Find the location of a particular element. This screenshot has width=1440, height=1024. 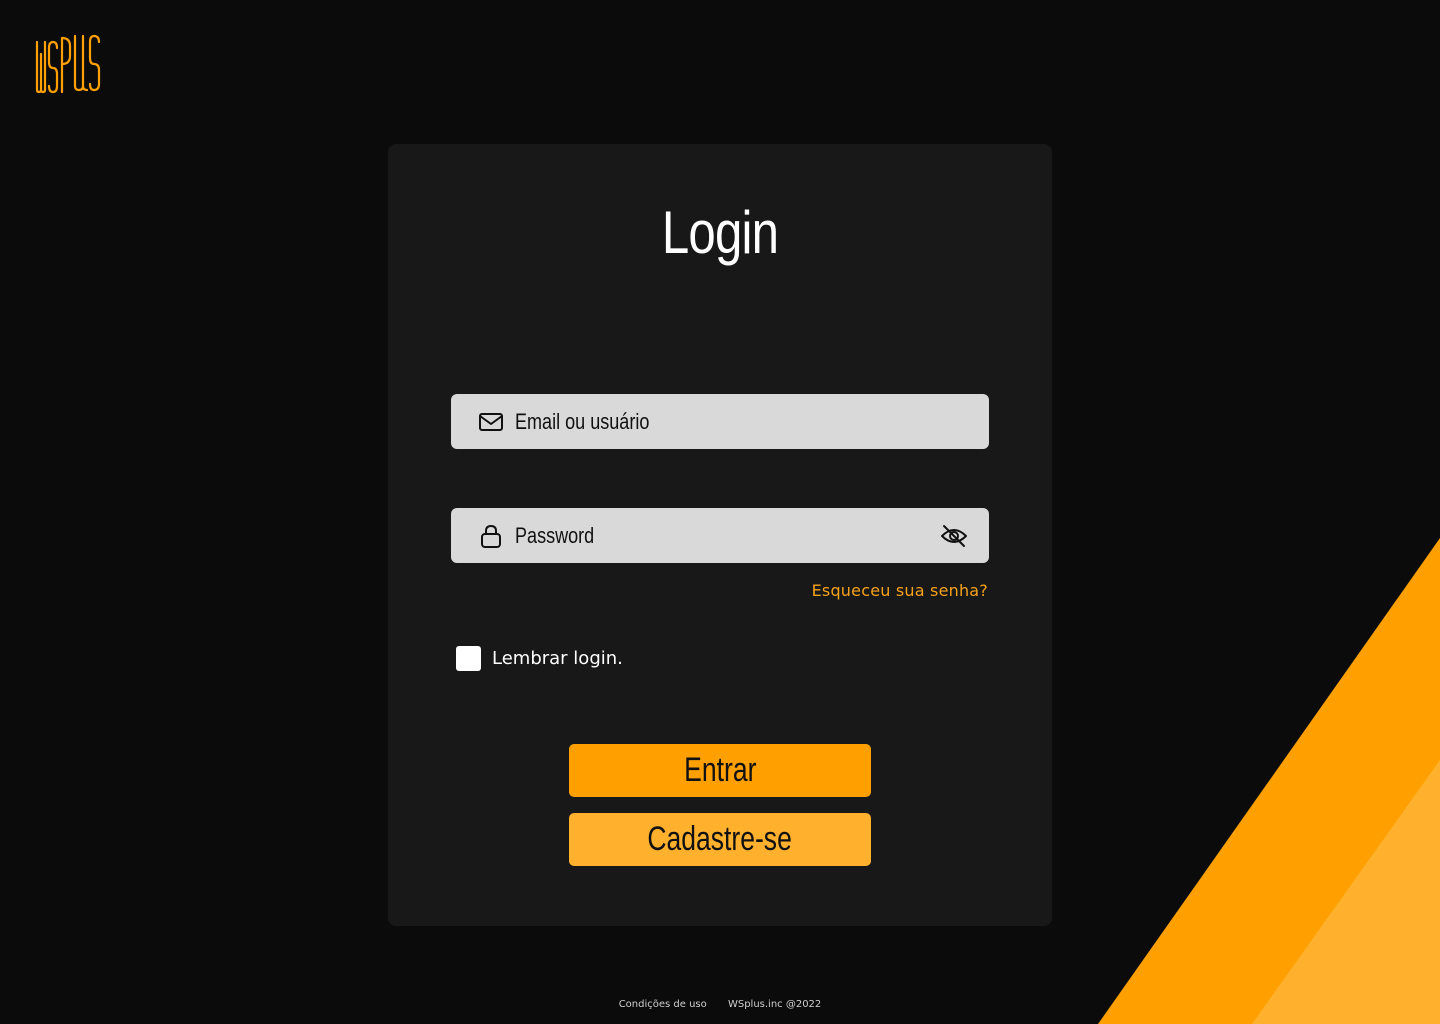

signup-button-label: Cadastre-se is located at coordinates (720, 839).